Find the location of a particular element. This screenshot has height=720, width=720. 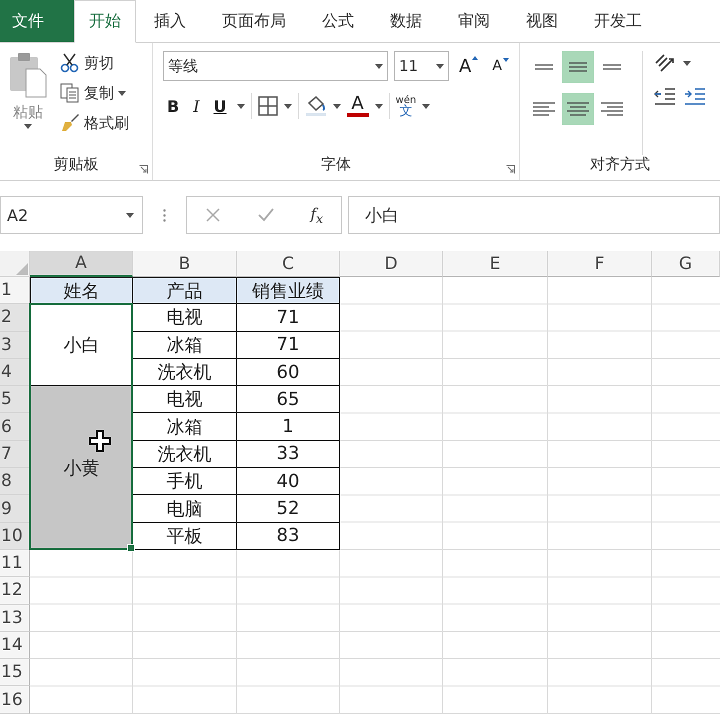

column-header: G is located at coordinates (686, 264).